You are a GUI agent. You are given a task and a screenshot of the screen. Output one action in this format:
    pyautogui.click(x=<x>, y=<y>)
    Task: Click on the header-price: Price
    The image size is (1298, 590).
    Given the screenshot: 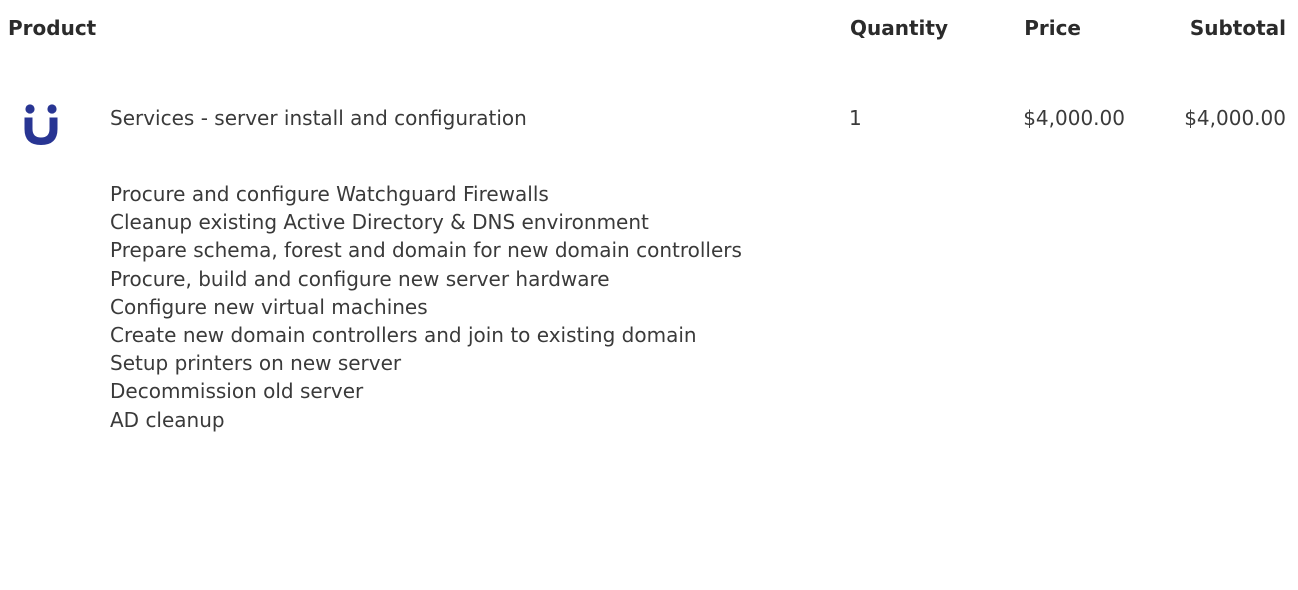 What is the action you would take?
    pyautogui.click(x=1052, y=28)
    